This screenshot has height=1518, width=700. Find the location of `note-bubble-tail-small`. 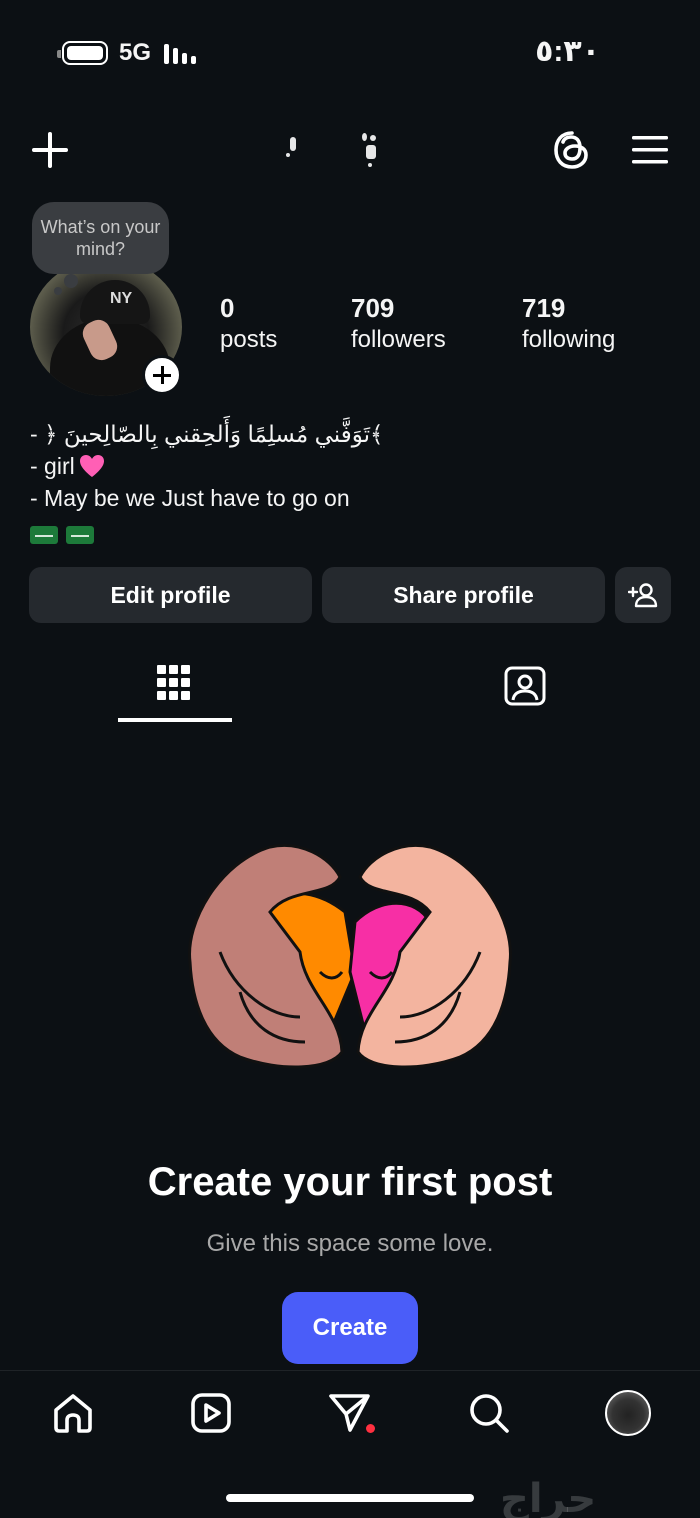

note-bubble-tail-small is located at coordinates (58, 291).